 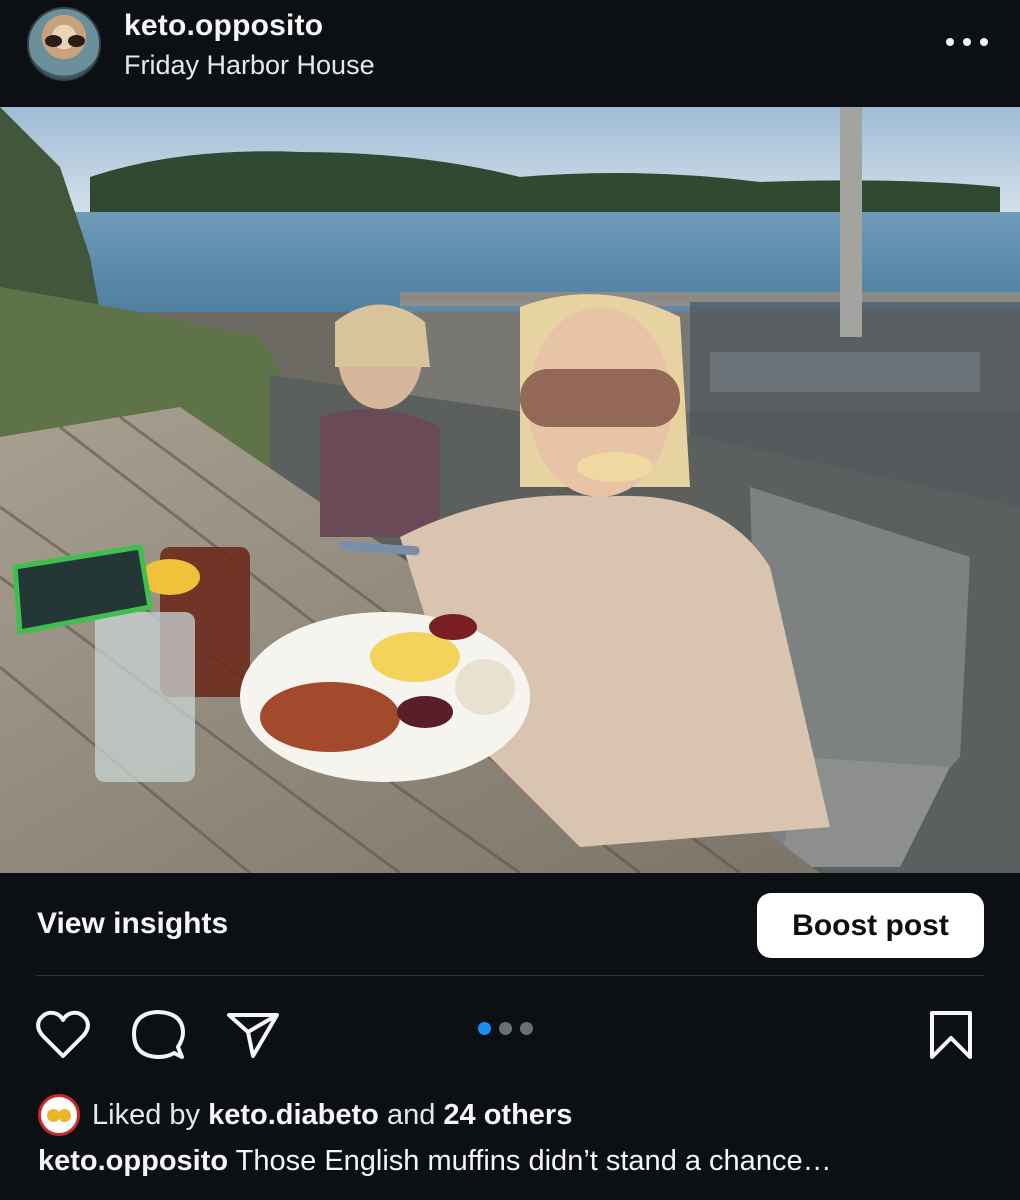 I want to click on carousel-indicator, so click(x=505, y=1028).